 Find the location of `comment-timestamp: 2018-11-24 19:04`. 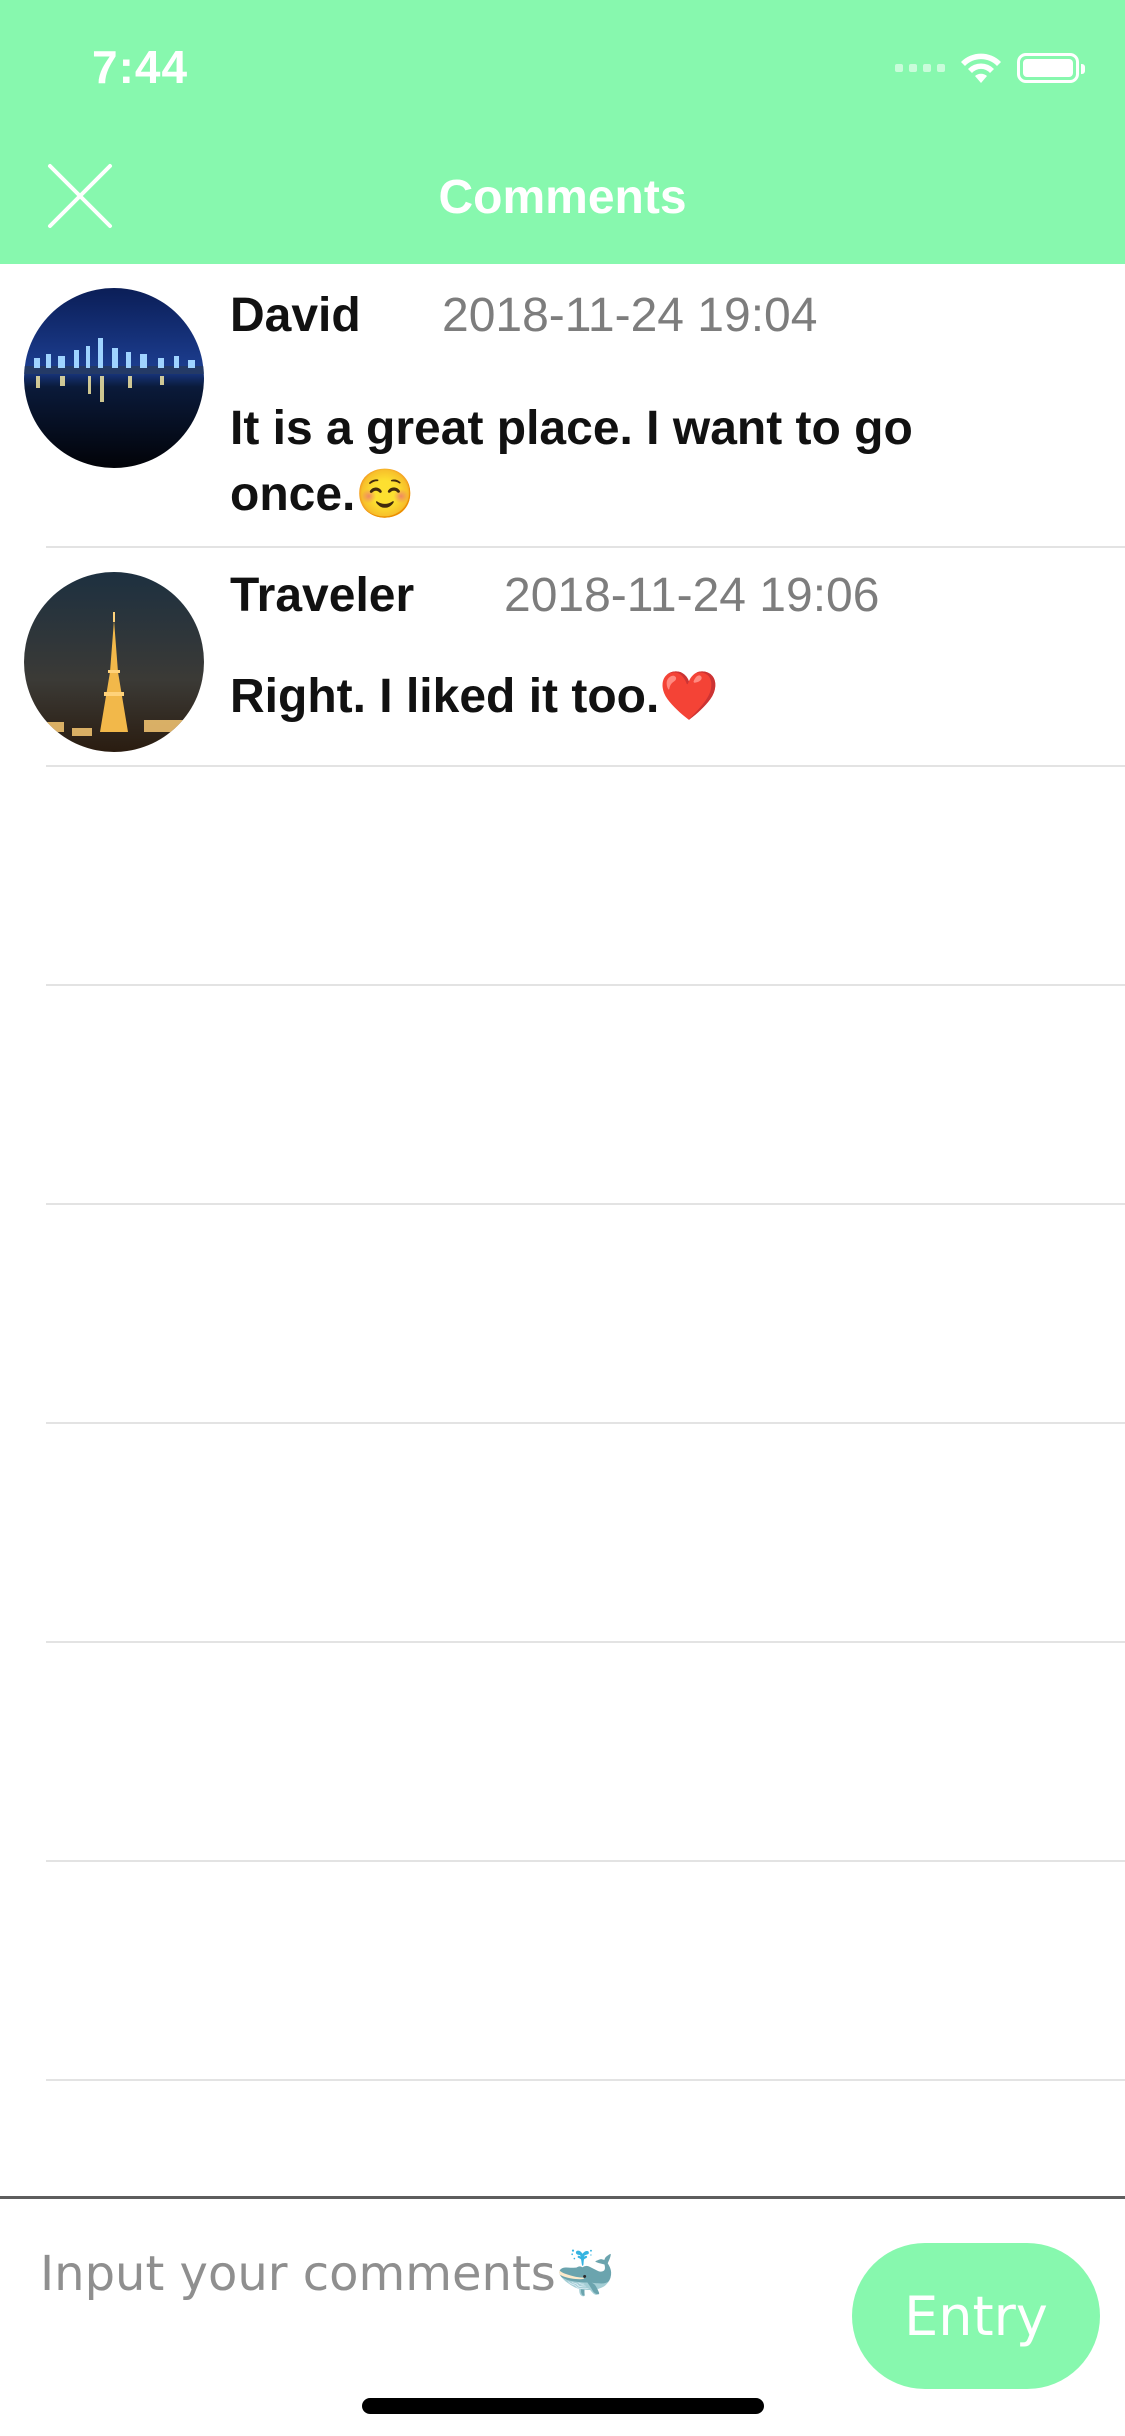

comment-timestamp: 2018-11-24 19:04 is located at coordinates (630, 315).